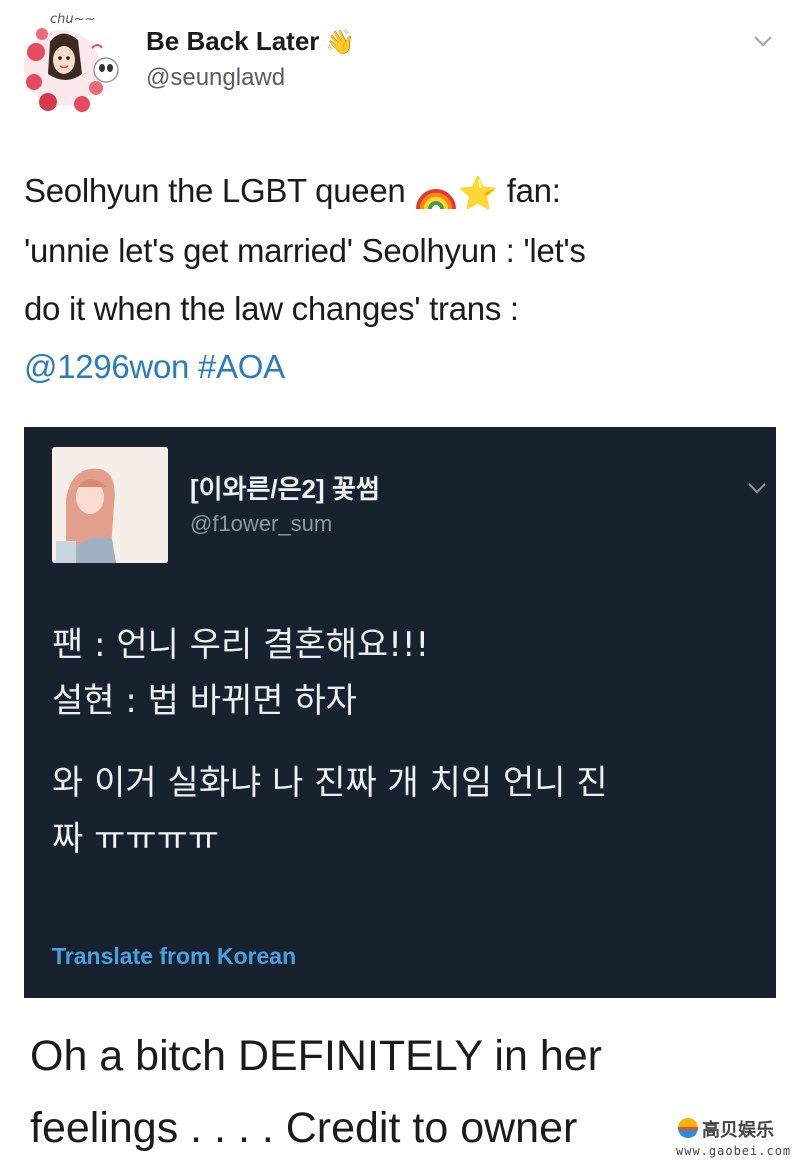 This screenshot has height=1176, width=800. I want to click on display-name: Be Back Later 👋, so click(250, 41).